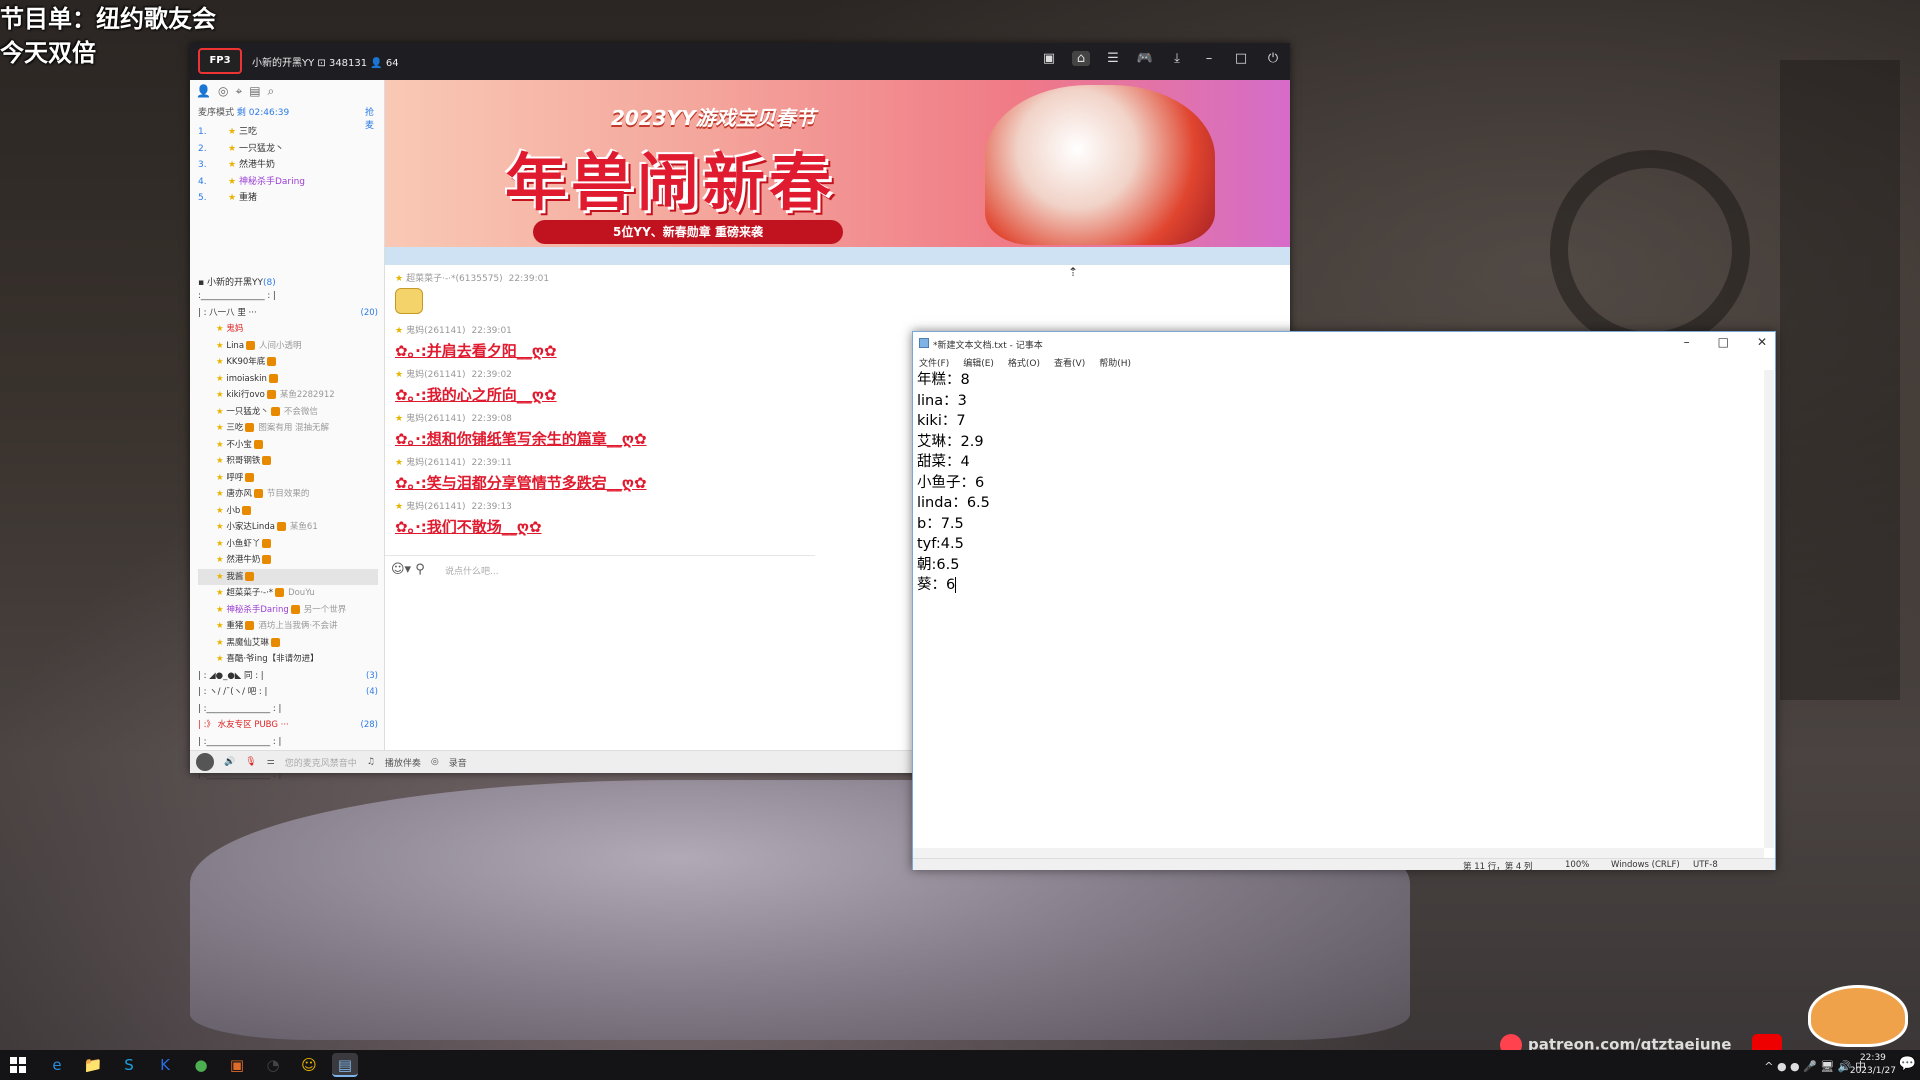  What do you see at coordinates (458, 762) in the screenshot?
I see `record-button: 录音` at bounding box center [458, 762].